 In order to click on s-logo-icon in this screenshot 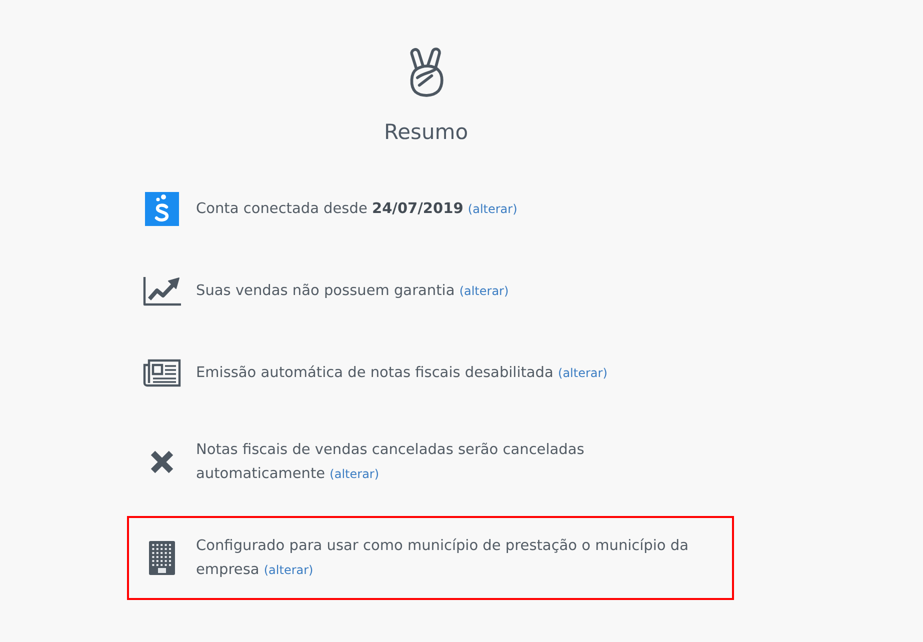, I will do `click(162, 209)`.